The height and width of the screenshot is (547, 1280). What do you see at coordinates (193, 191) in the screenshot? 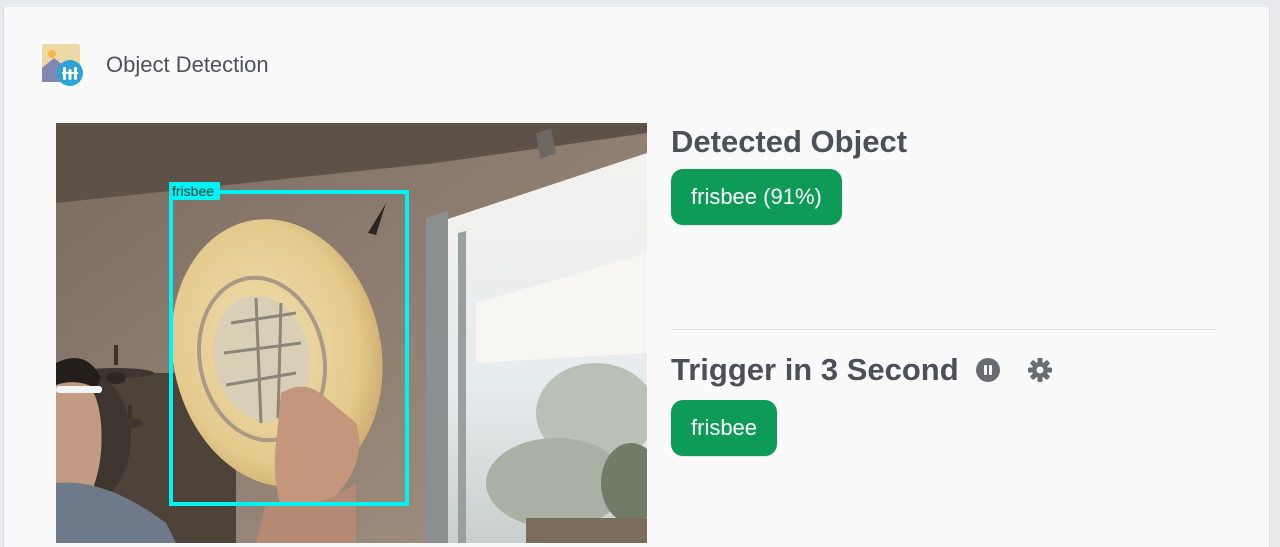
I see `detection-label: frisbee` at bounding box center [193, 191].